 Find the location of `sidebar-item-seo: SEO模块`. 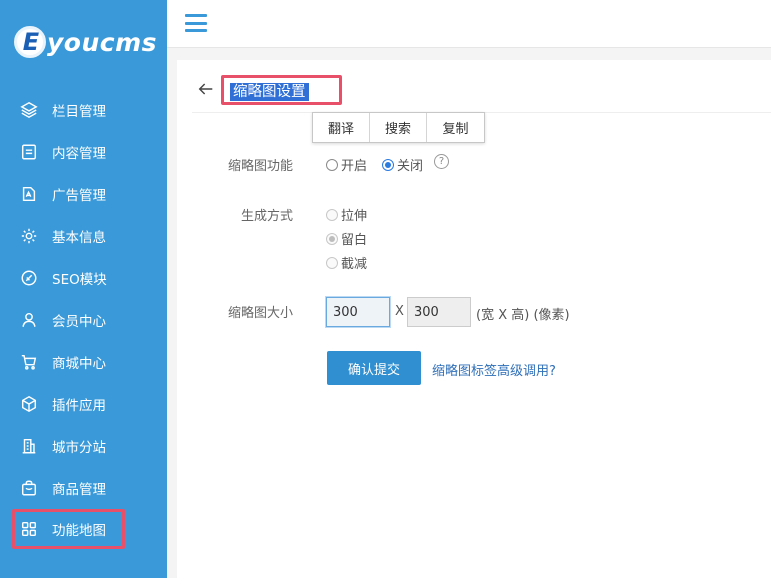

sidebar-item-seo: SEO模块 is located at coordinates (83, 278).